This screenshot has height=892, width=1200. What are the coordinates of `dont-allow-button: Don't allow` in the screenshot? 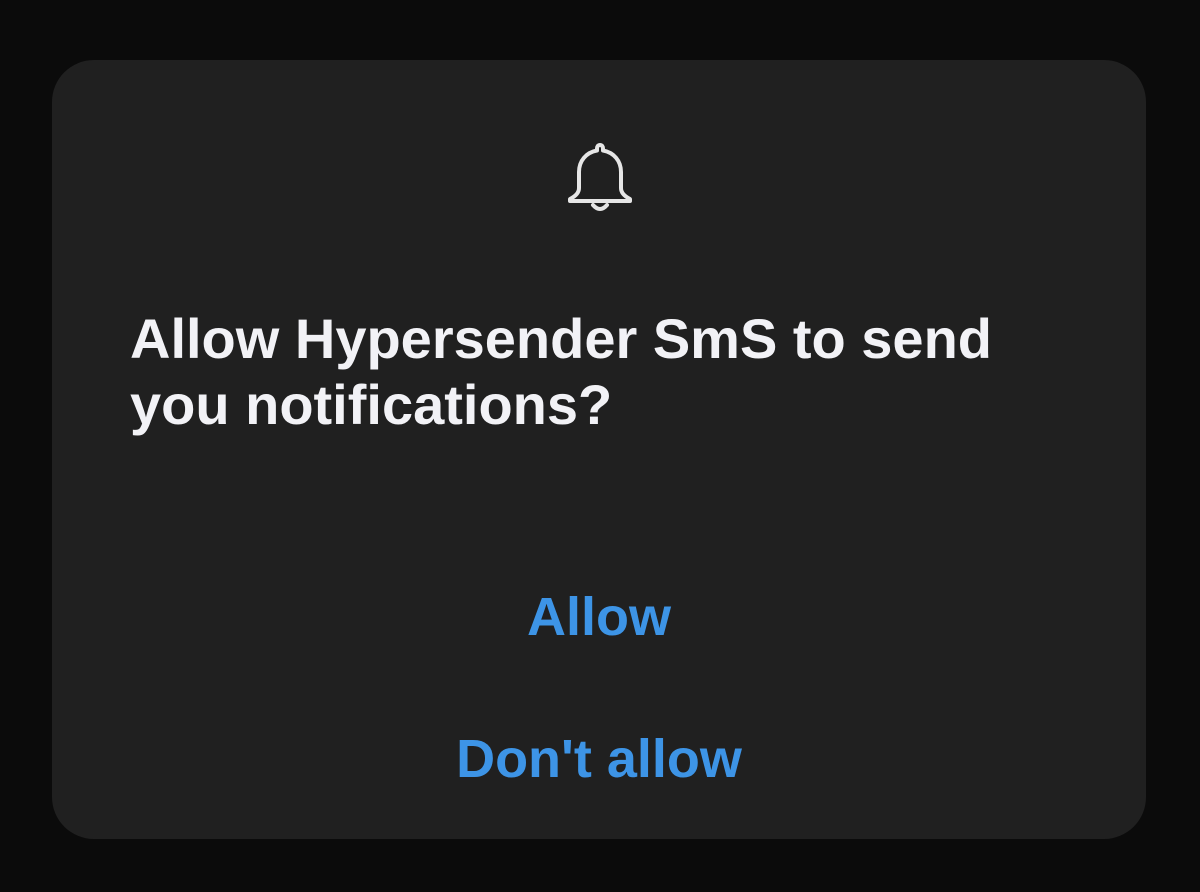 It's located at (599, 759).